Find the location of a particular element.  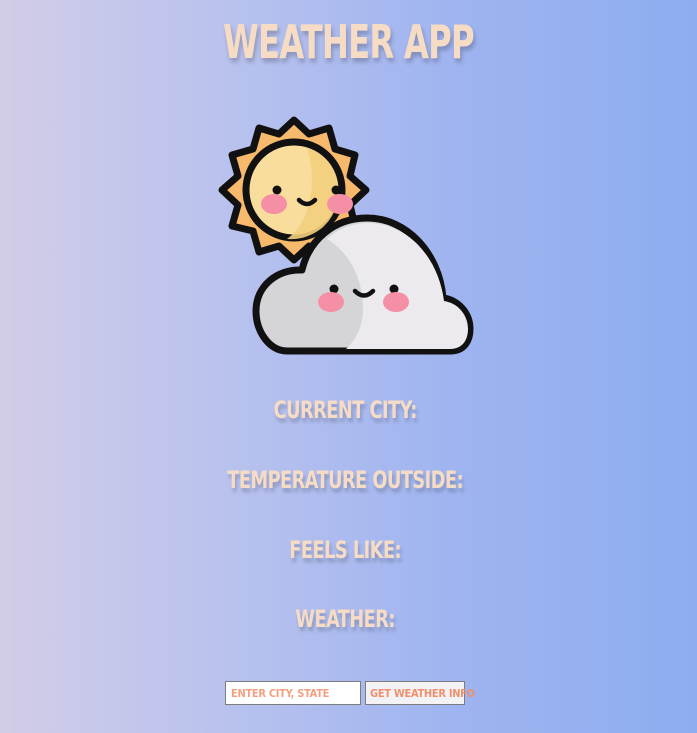

feels-like-label: FEELS LIKE: is located at coordinates (345, 550).